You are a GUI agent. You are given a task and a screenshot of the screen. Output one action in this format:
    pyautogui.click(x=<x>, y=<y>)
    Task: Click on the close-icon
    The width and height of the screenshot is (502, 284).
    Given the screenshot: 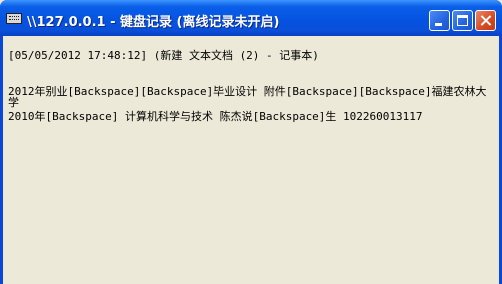 What is the action you would take?
    pyautogui.click(x=485, y=20)
    